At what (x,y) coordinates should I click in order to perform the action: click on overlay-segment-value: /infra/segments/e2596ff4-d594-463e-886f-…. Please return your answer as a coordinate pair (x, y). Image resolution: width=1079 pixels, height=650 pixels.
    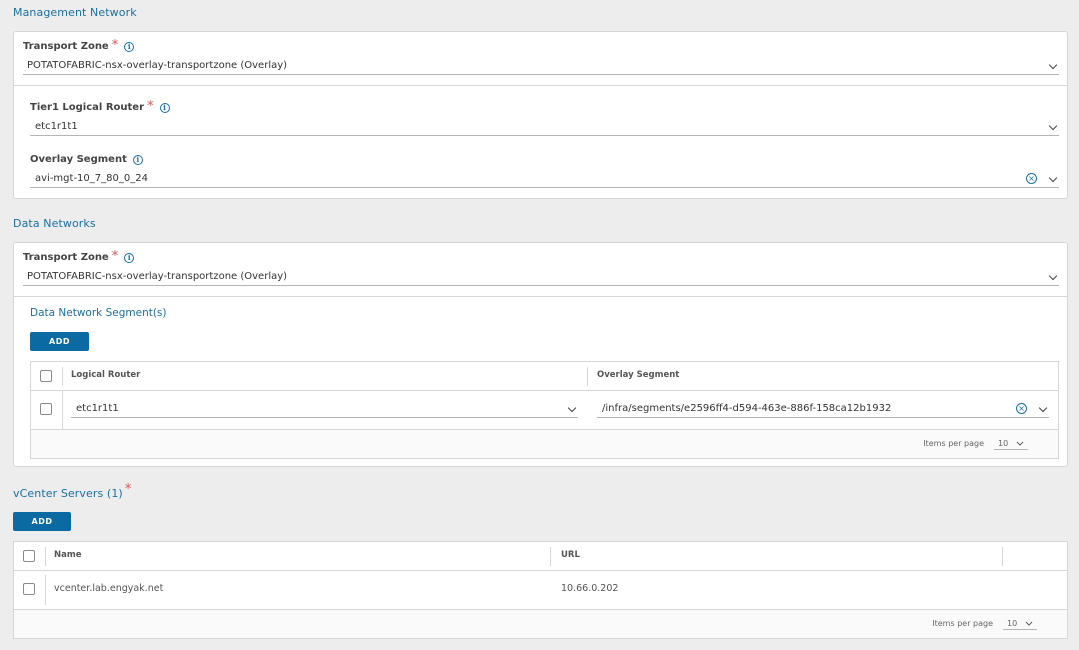
    Looking at the image, I should click on (747, 408).